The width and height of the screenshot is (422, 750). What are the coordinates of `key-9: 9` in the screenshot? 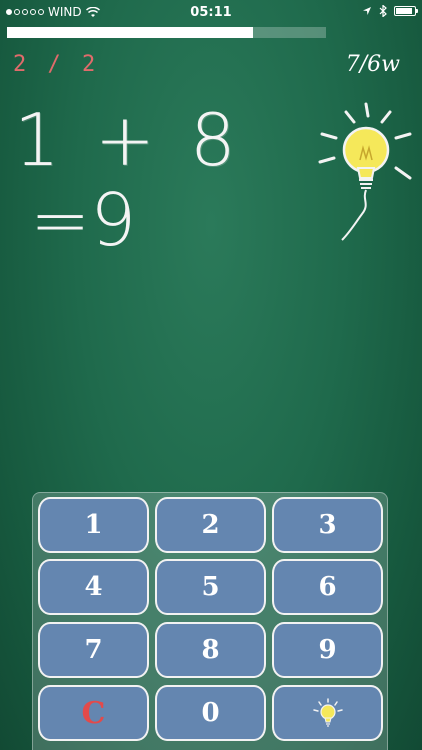 It's located at (327, 650).